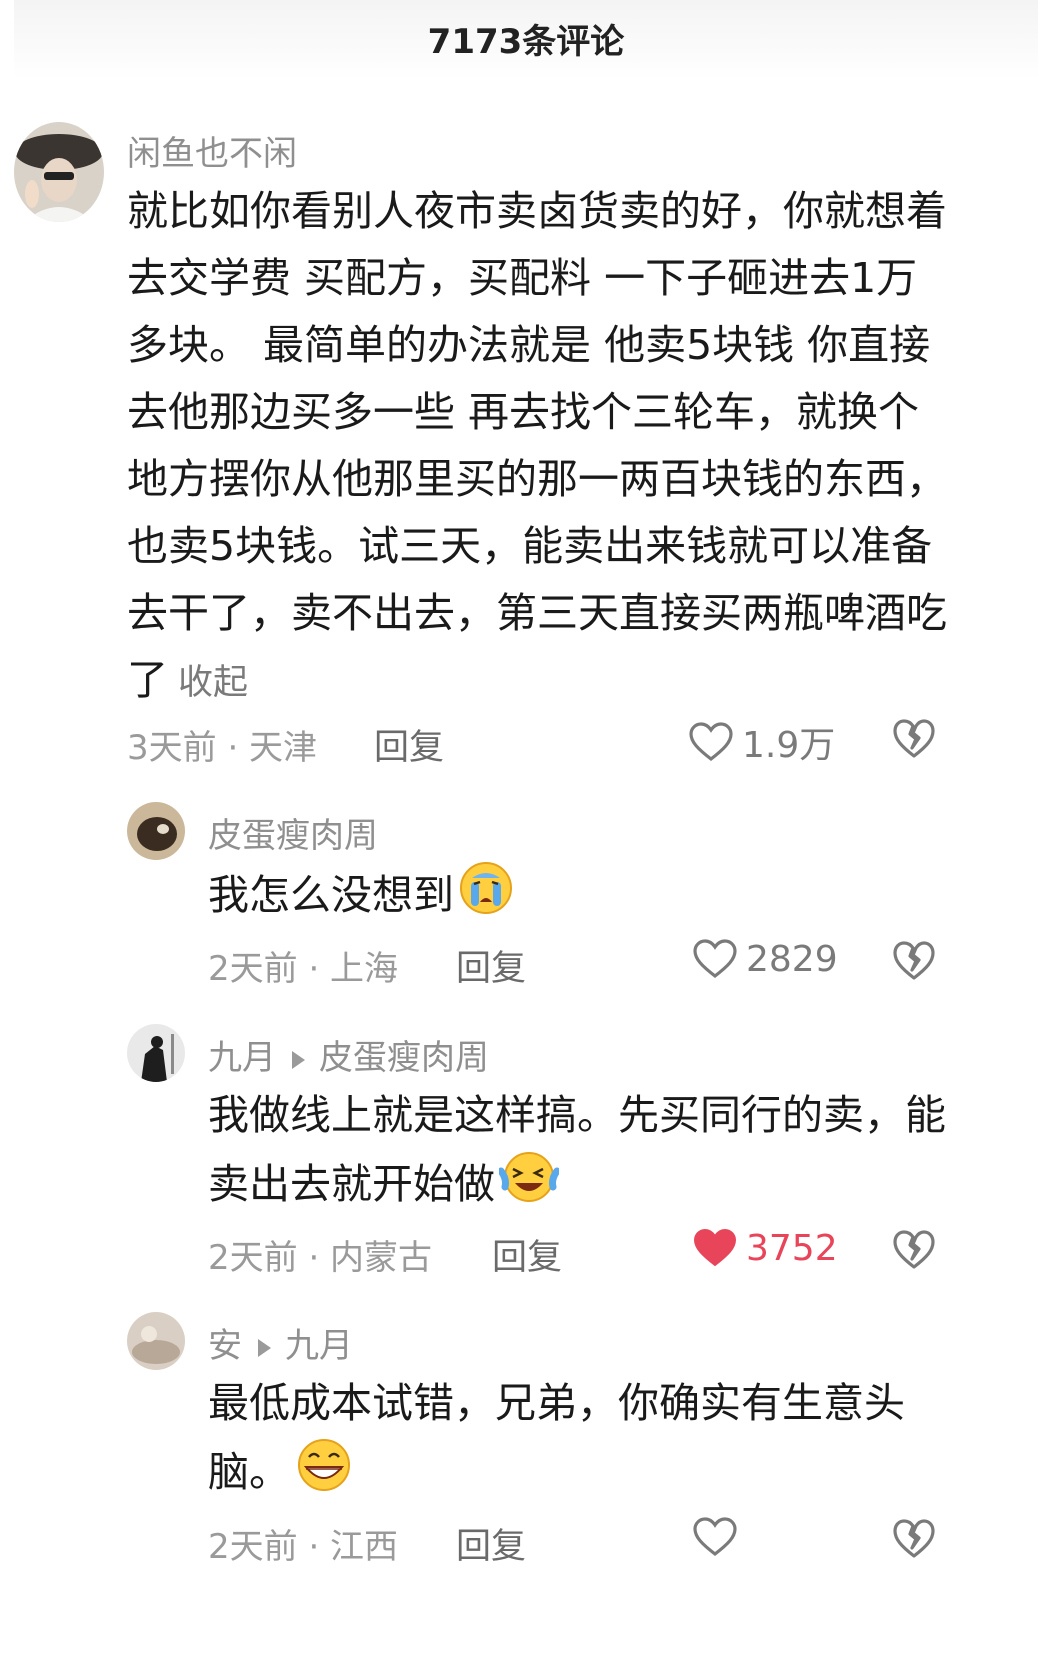 The width and height of the screenshot is (1052, 1656). Describe the element at coordinates (280, 1342) in the screenshot. I see `comment-username: 安 九月` at that location.